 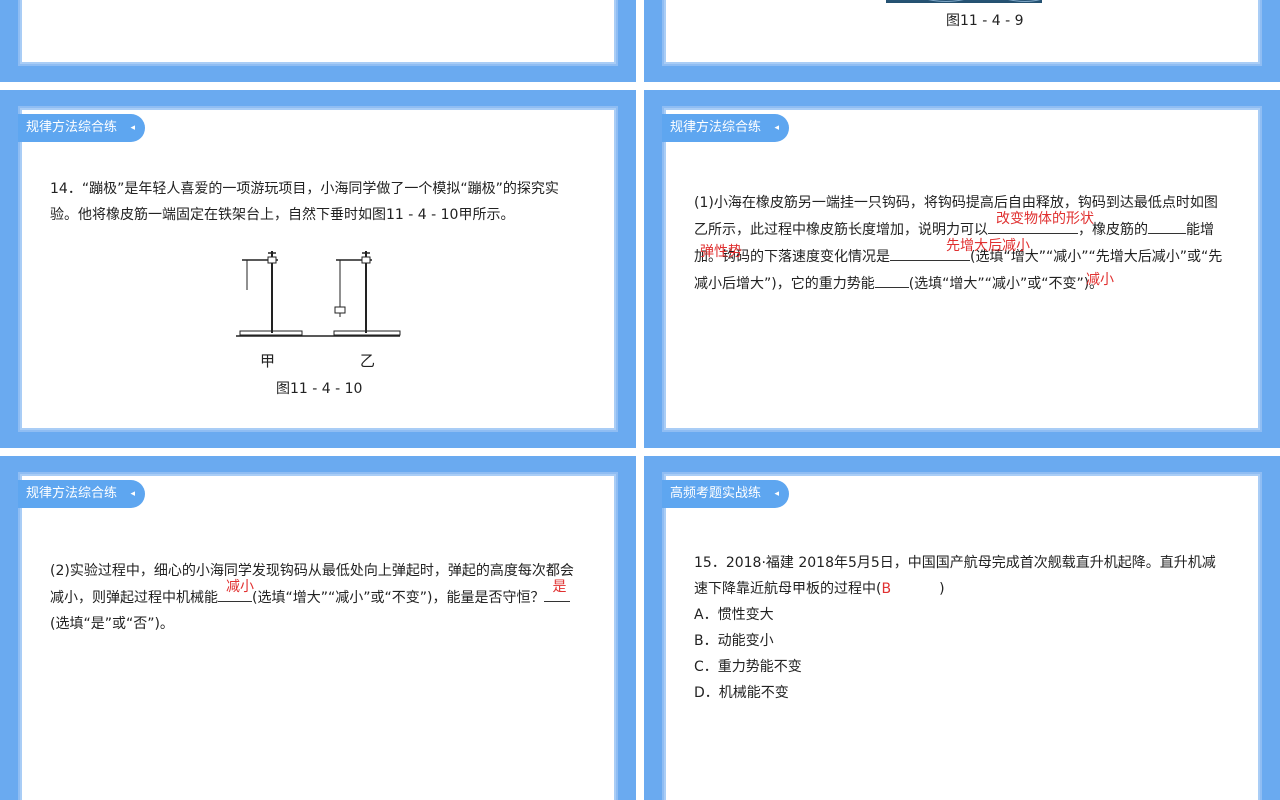 I want to click on answer-1: 减小, so click(x=240, y=587).